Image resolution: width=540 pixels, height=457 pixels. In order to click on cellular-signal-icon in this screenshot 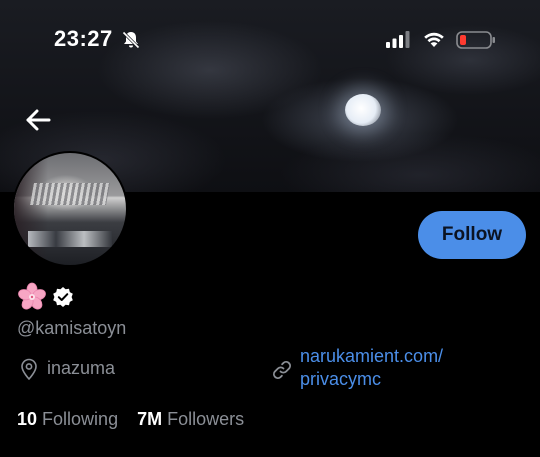, I will do `click(398, 39)`.